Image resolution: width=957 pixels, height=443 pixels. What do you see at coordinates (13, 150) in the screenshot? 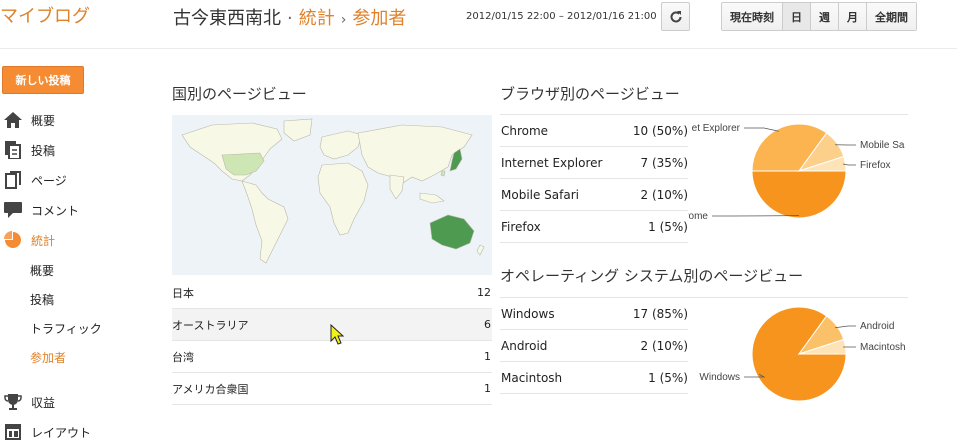
I see `posts-icon` at bounding box center [13, 150].